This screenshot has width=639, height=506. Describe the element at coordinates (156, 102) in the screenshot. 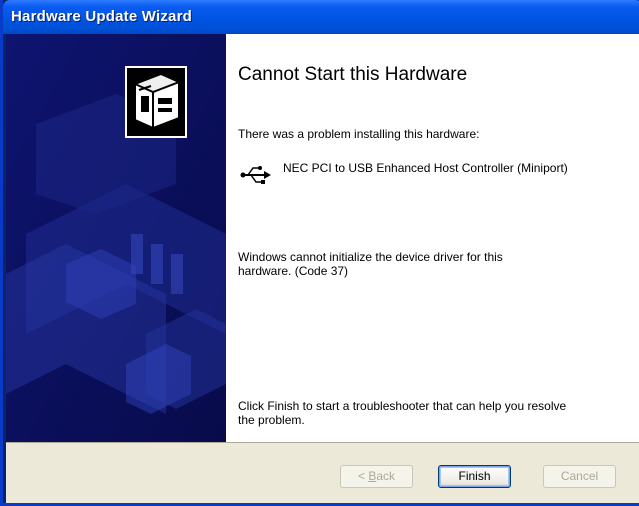

I see `hardware-box-icon` at that location.